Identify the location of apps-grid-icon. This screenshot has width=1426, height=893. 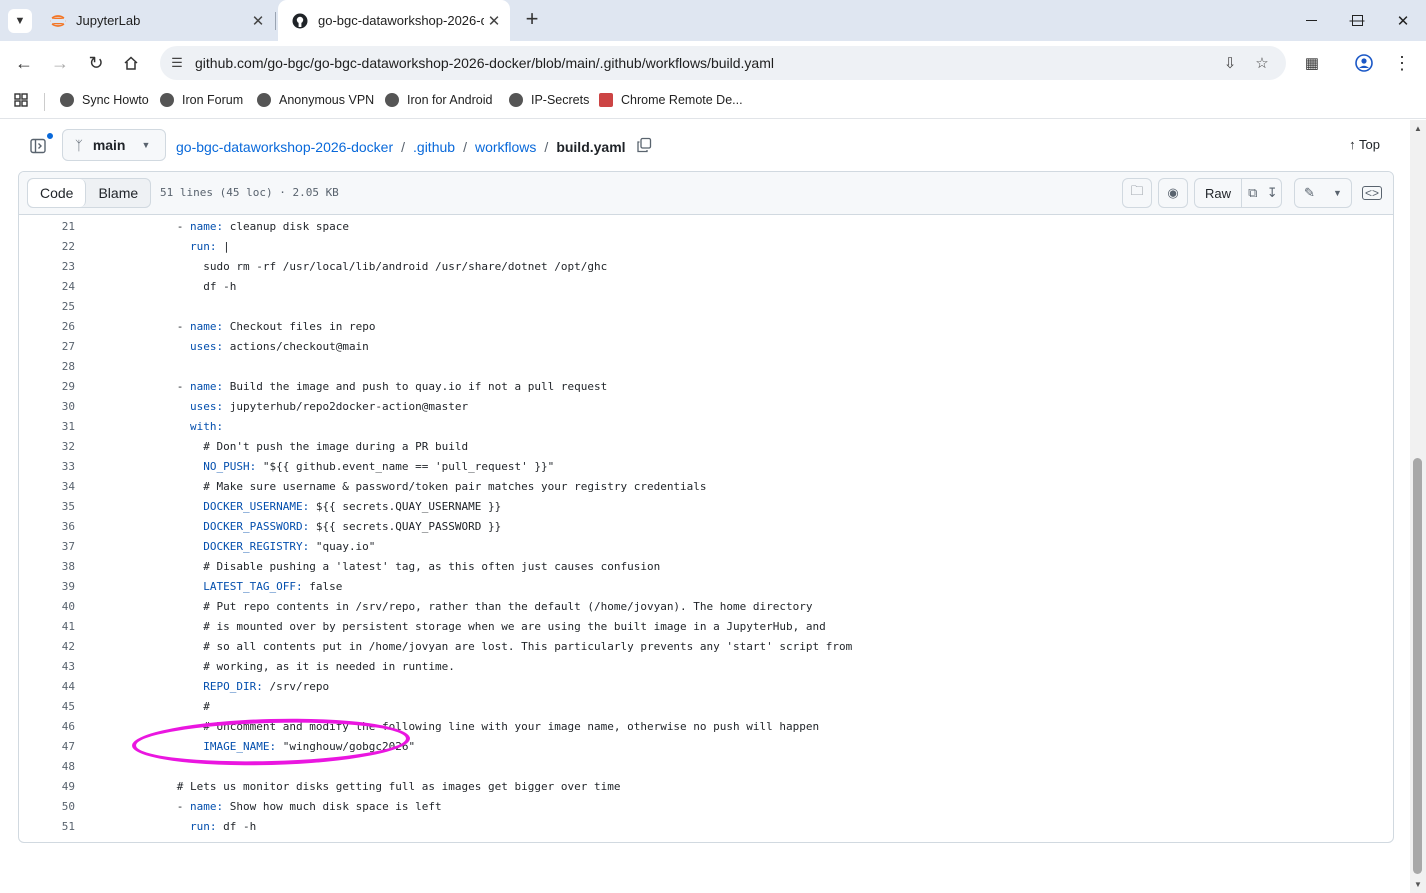
(21, 100).